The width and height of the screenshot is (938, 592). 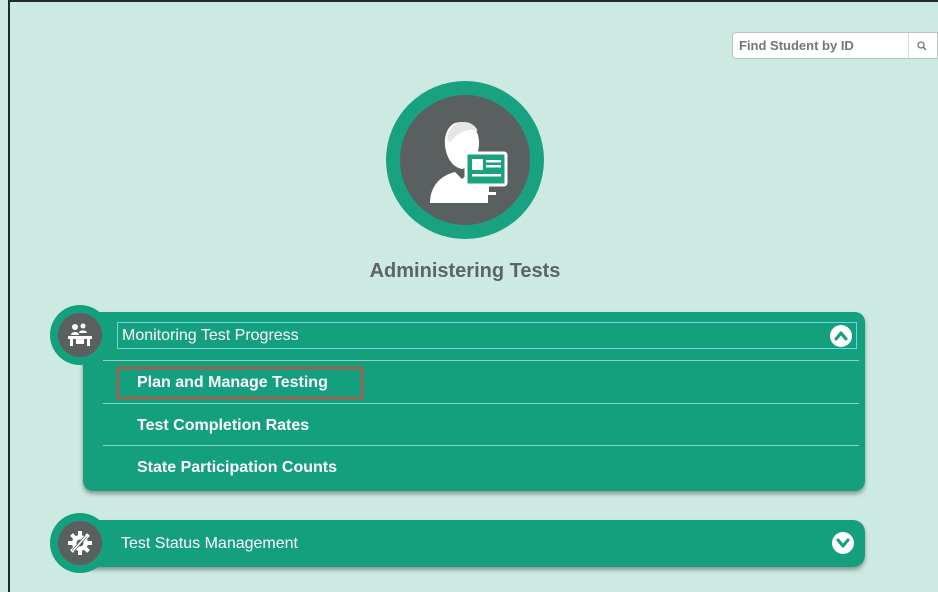 What do you see at coordinates (223, 426) in the screenshot?
I see `menu-item-test-completion-rates: Test Completion Rates` at bounding box center [223, 426].